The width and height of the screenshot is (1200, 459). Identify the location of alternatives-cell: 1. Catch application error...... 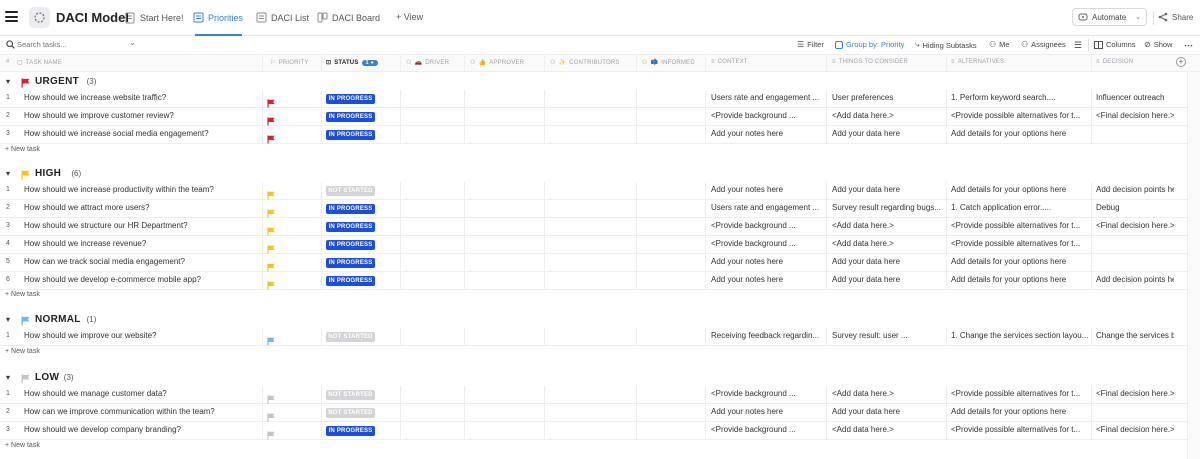
(1019, 207).